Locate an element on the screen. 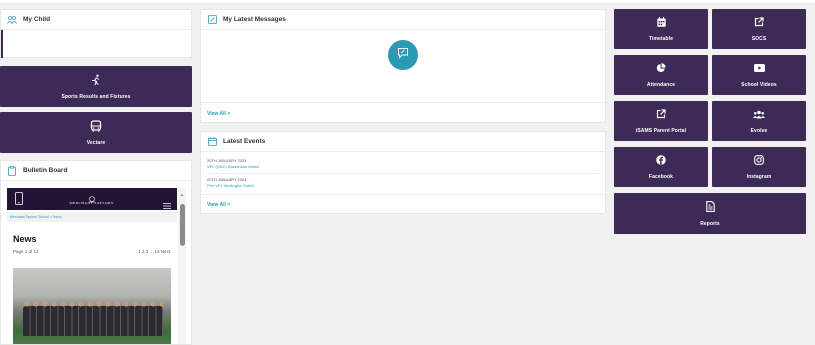 Image resolution: width=815 pixels, height=345 pixels. tile-label: Reports is located at coordinates (710, 223).